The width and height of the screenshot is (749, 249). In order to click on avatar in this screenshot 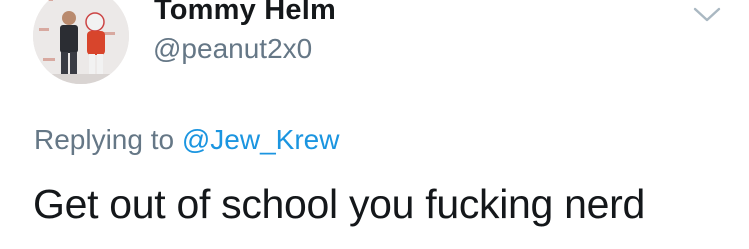, I will do `click(81, 42)`.